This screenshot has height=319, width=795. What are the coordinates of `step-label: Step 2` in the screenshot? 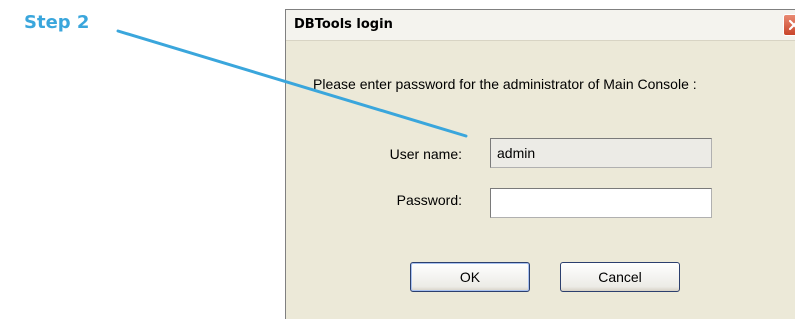 It's located at (57, 22).